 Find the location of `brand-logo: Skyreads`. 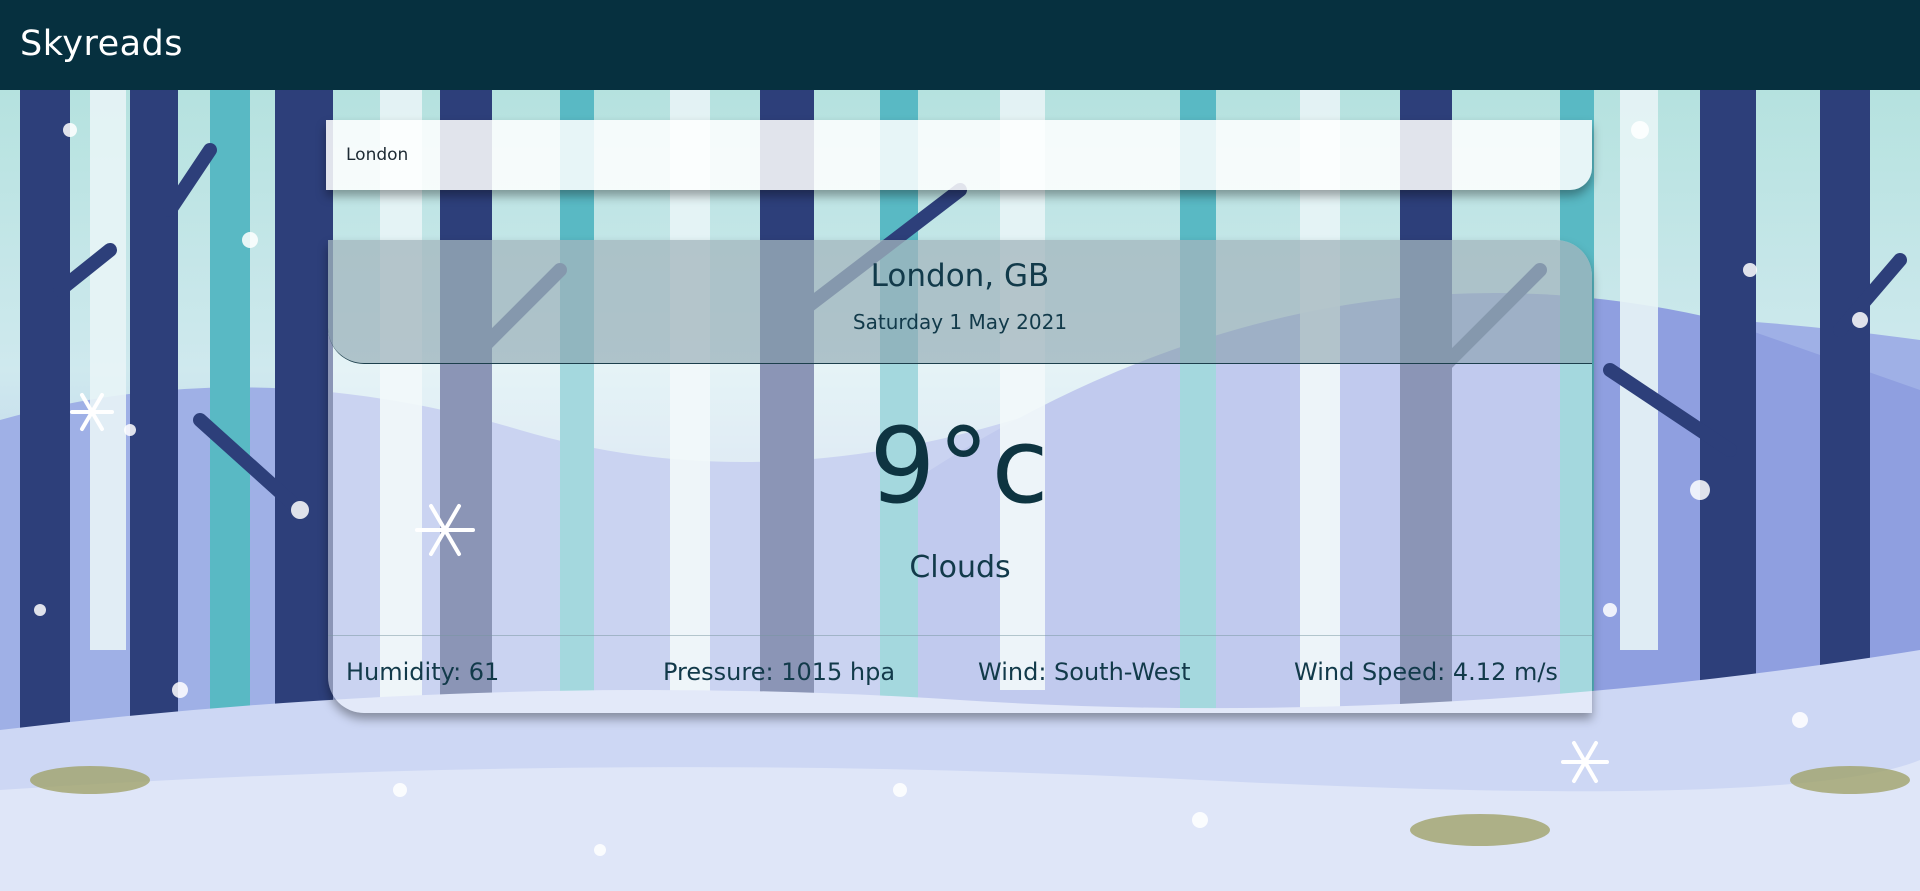

brand-logo: Skyreads is located at coordinates (101, 44).